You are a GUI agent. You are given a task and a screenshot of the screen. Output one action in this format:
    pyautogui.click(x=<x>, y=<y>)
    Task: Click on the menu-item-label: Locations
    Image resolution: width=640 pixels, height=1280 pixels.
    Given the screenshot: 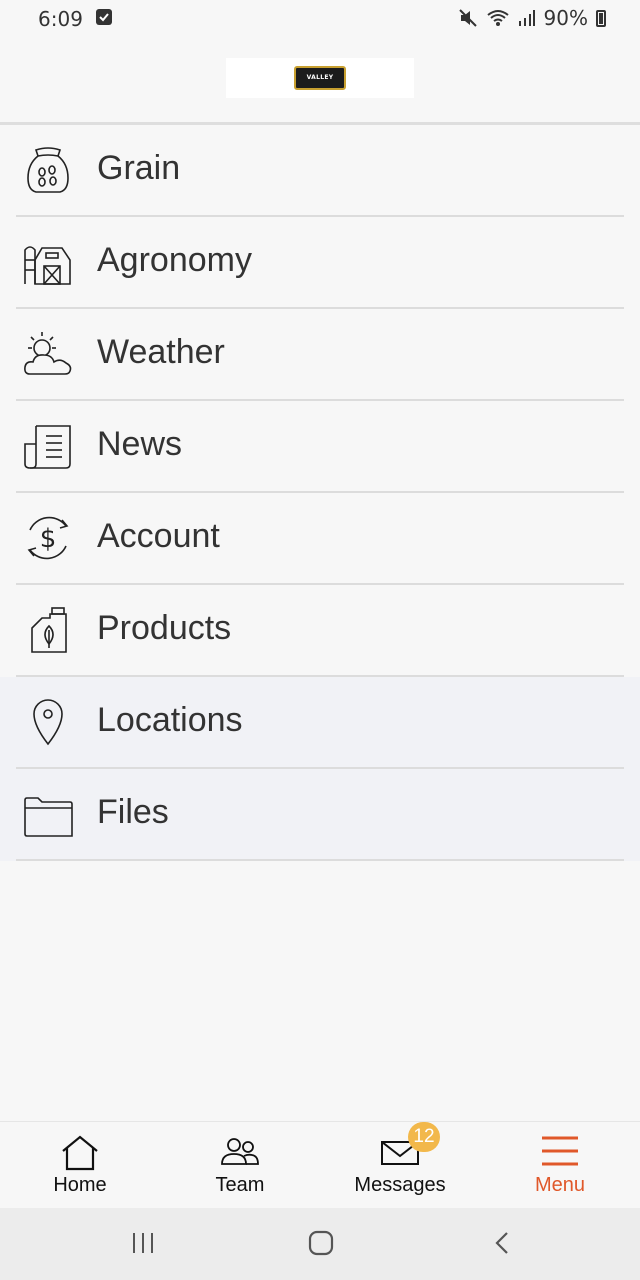 What is the action you would take?
    pyautogui.click(x=170, y=720)
    